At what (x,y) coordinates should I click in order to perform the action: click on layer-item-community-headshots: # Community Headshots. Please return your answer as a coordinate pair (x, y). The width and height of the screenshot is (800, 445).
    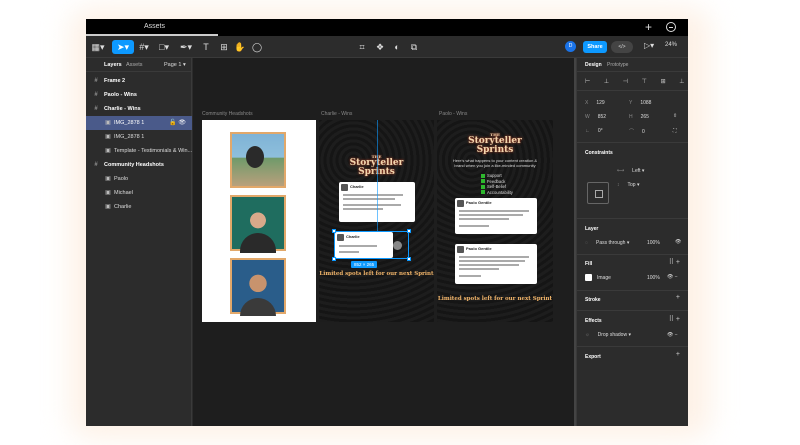
    Looking at the image, I should click on (139, 165).